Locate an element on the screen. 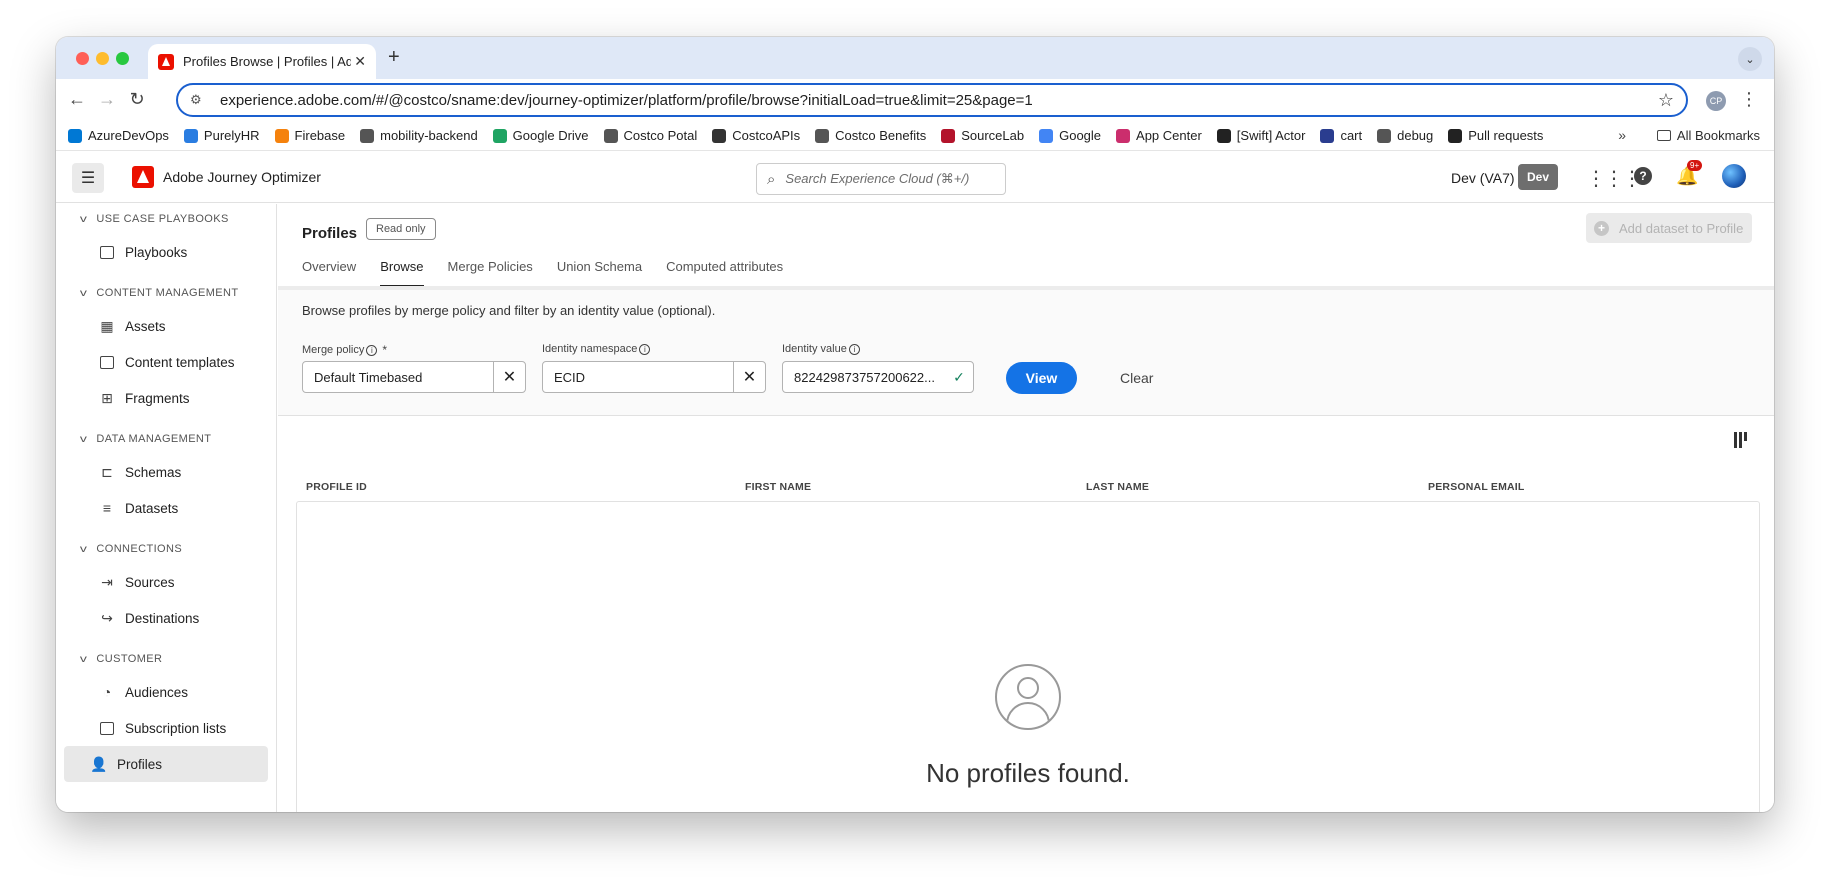  new-tab-button: + is located at coordinates (394, 57).